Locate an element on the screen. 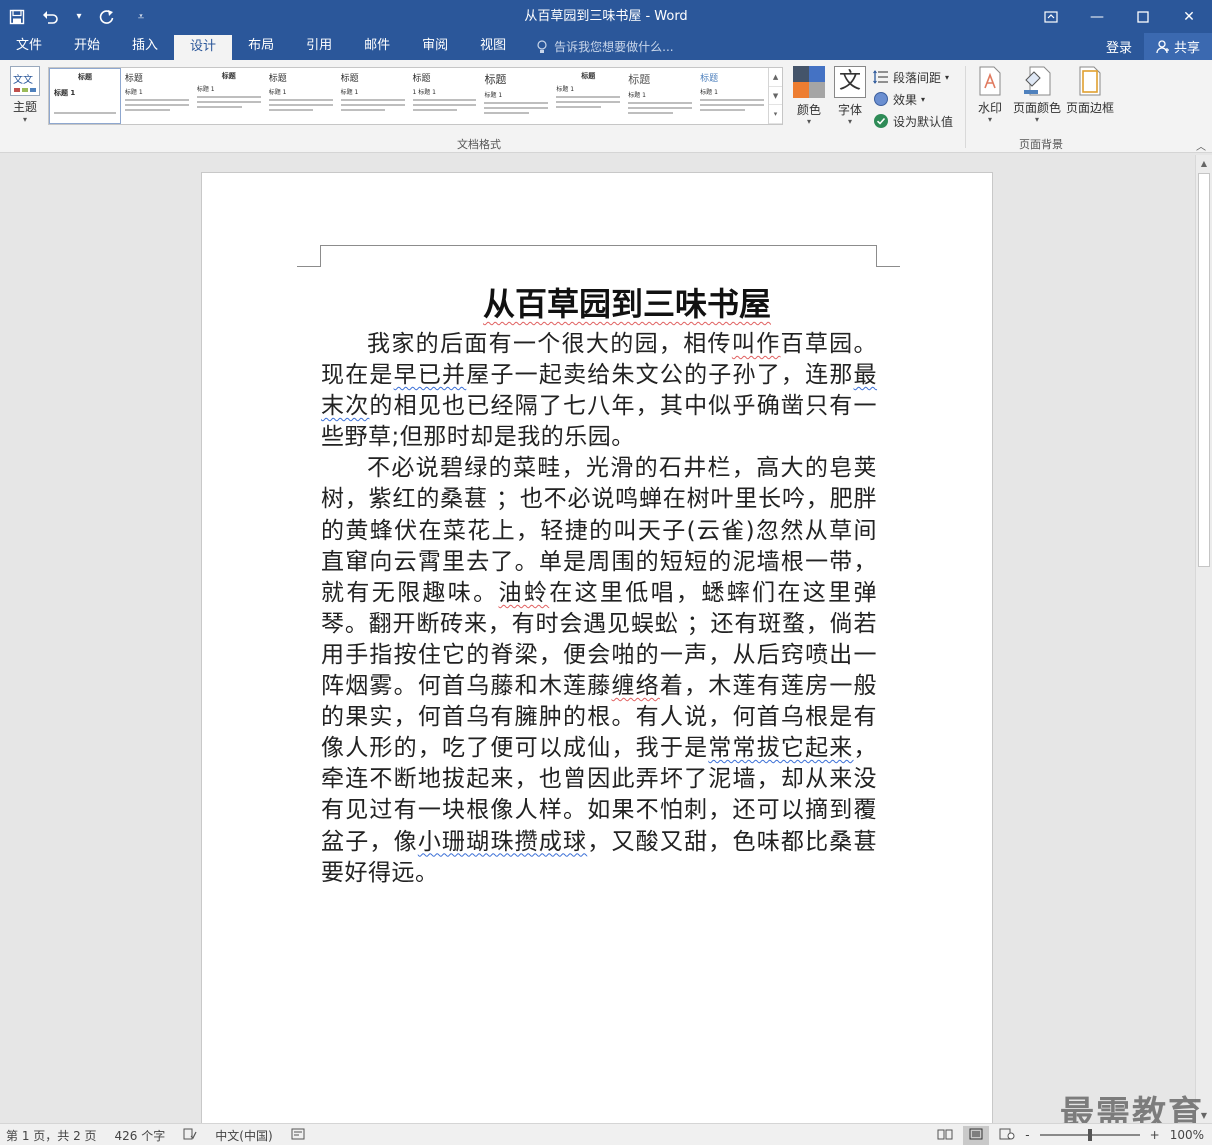 This screenshot has width=1212, height=1145. word-count: 426 个字 is located at coordinates (140, 1135).